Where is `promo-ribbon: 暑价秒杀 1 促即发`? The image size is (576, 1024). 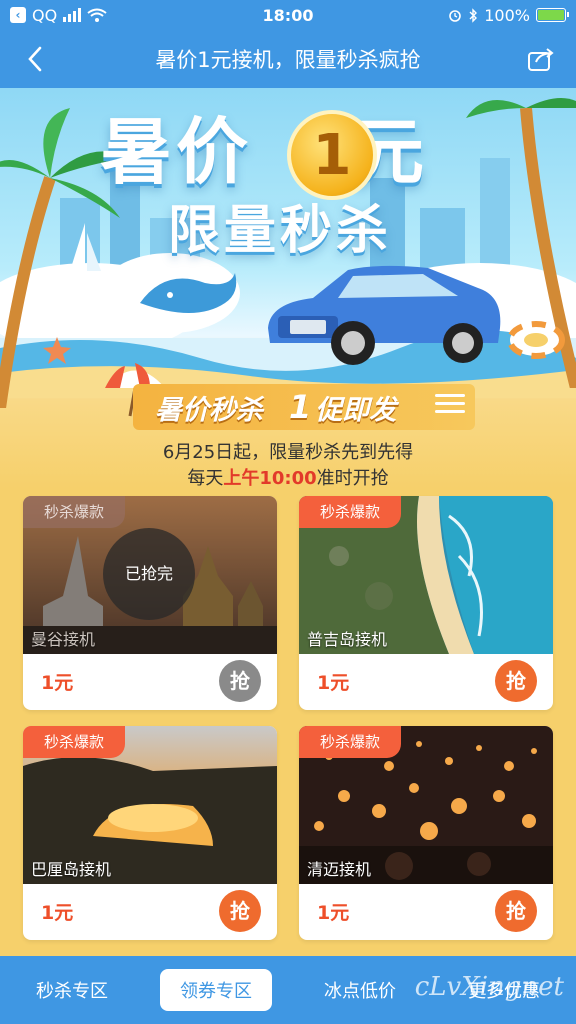 promo-ribbon: 暑价秒杀 1 促即发 is located at coordinates (304, 407).